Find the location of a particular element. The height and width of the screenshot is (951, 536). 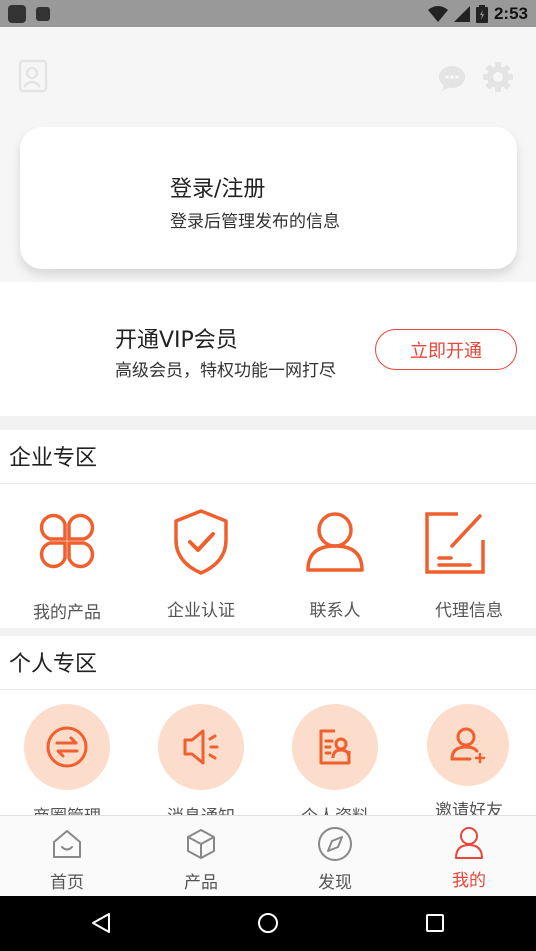

tab-home: 首页 is located at coordinates (67, 856).